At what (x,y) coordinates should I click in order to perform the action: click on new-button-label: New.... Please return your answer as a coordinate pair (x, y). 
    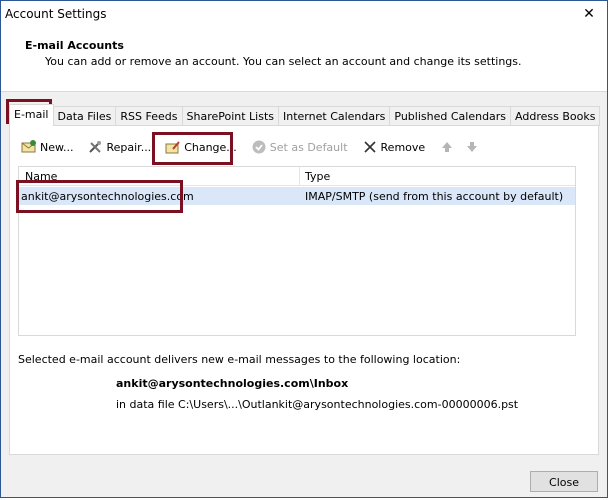
    Looking at the image, I should click on (57, 147).